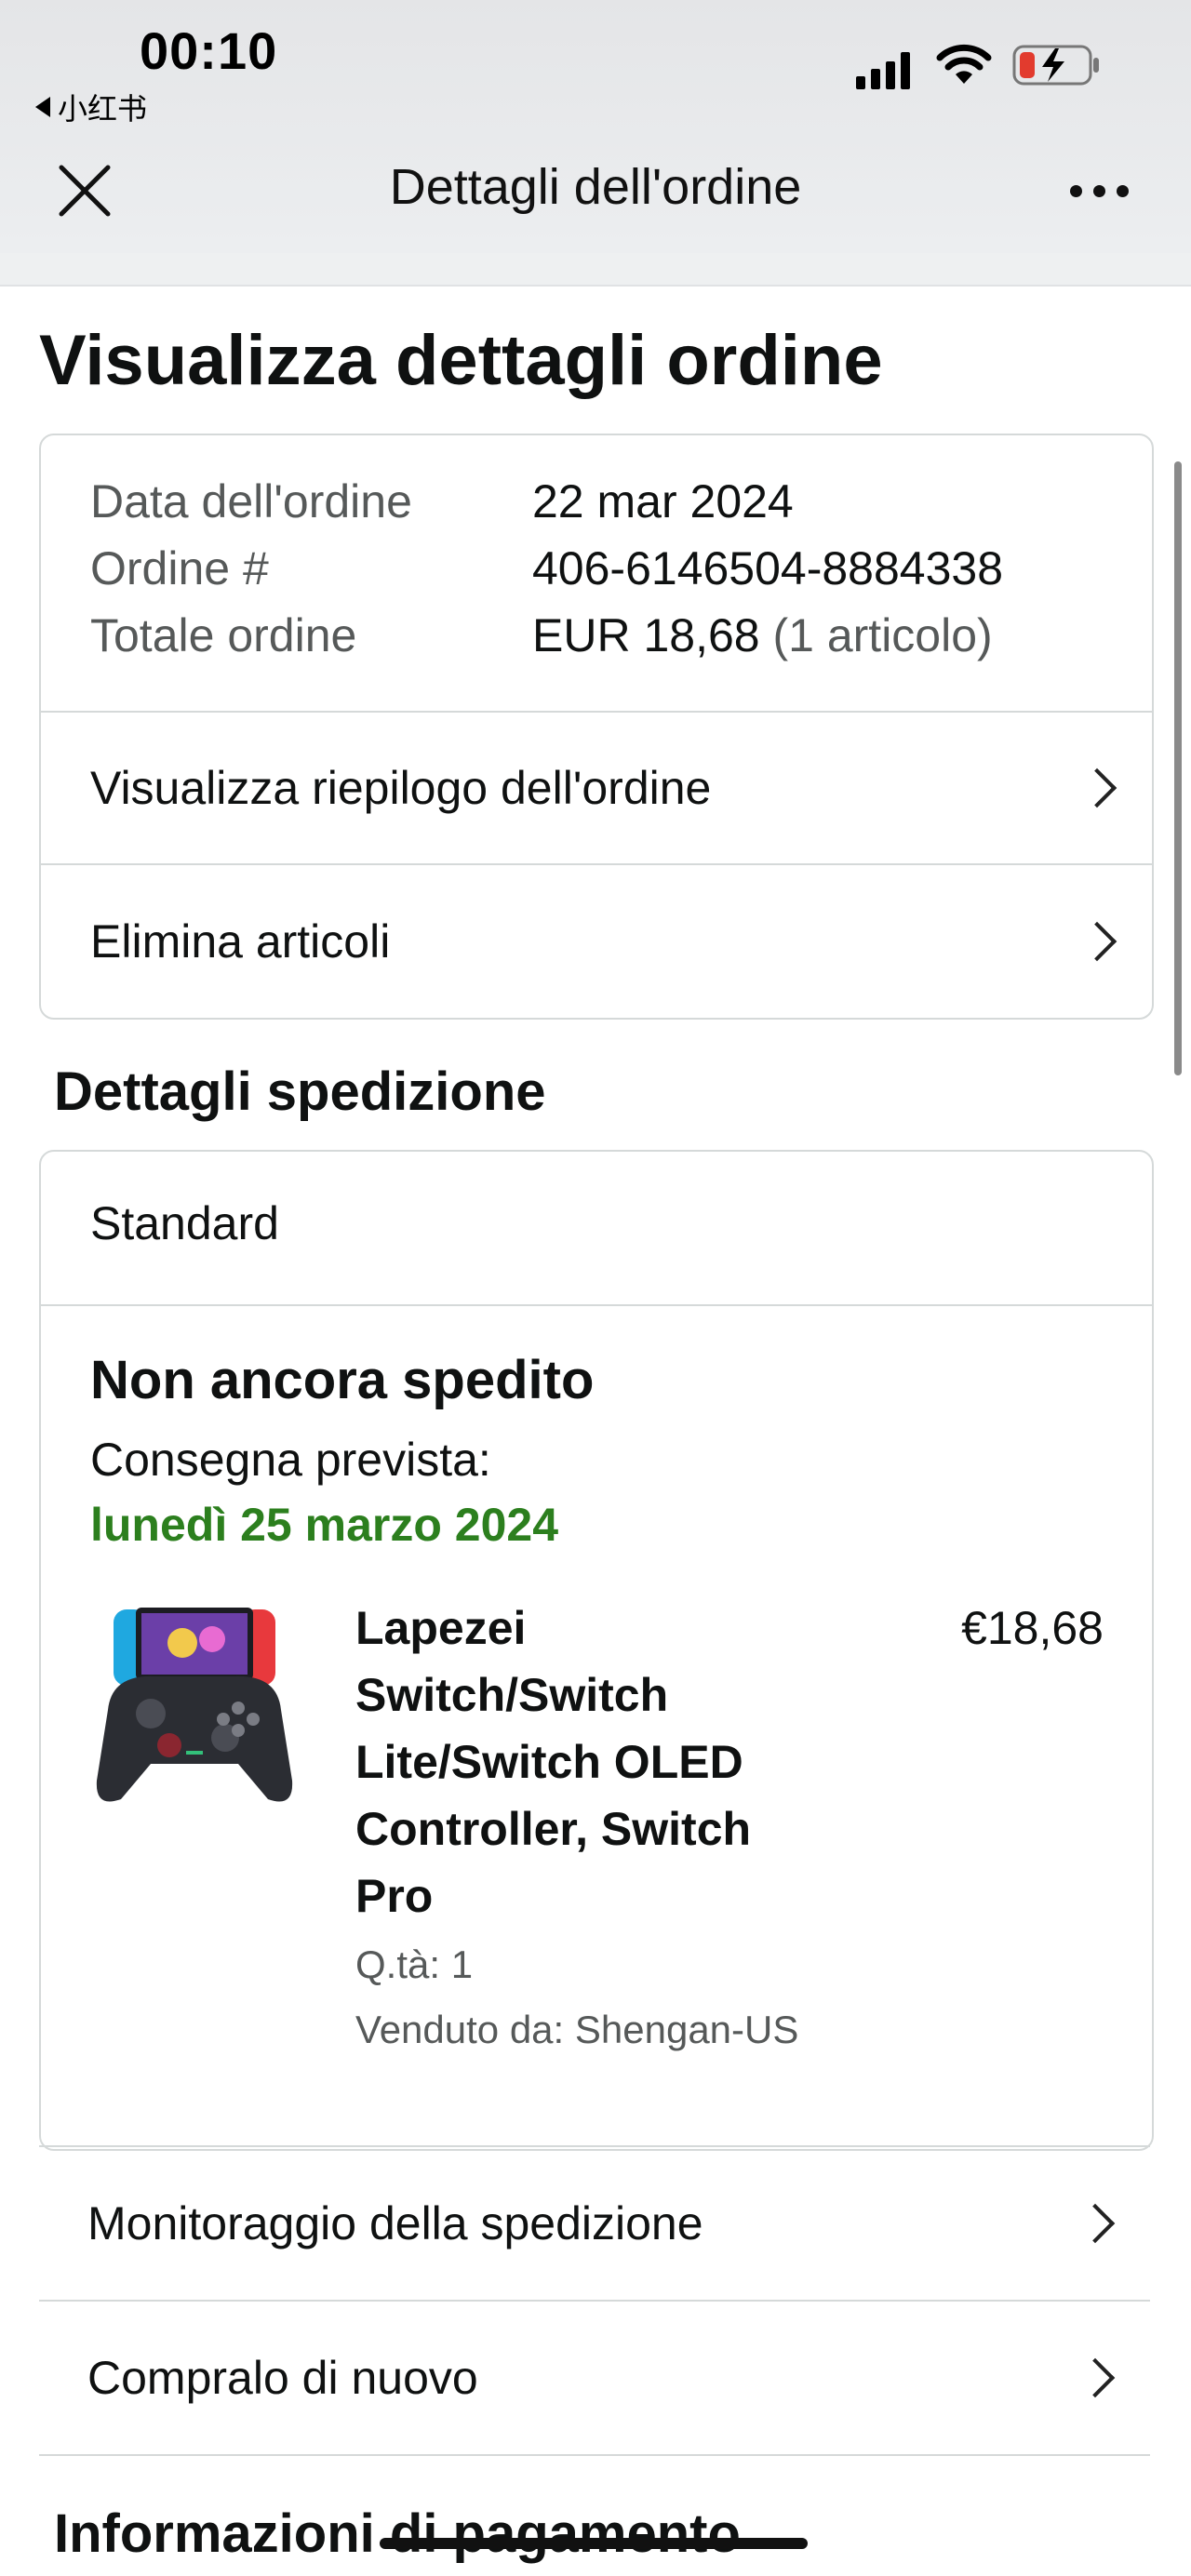 Image resolution: width=1191 pixels, height=2576 pixels. I want to click on view-order-summary-link: Visualizza riepilogo dell'ordine, so click(596, 788).